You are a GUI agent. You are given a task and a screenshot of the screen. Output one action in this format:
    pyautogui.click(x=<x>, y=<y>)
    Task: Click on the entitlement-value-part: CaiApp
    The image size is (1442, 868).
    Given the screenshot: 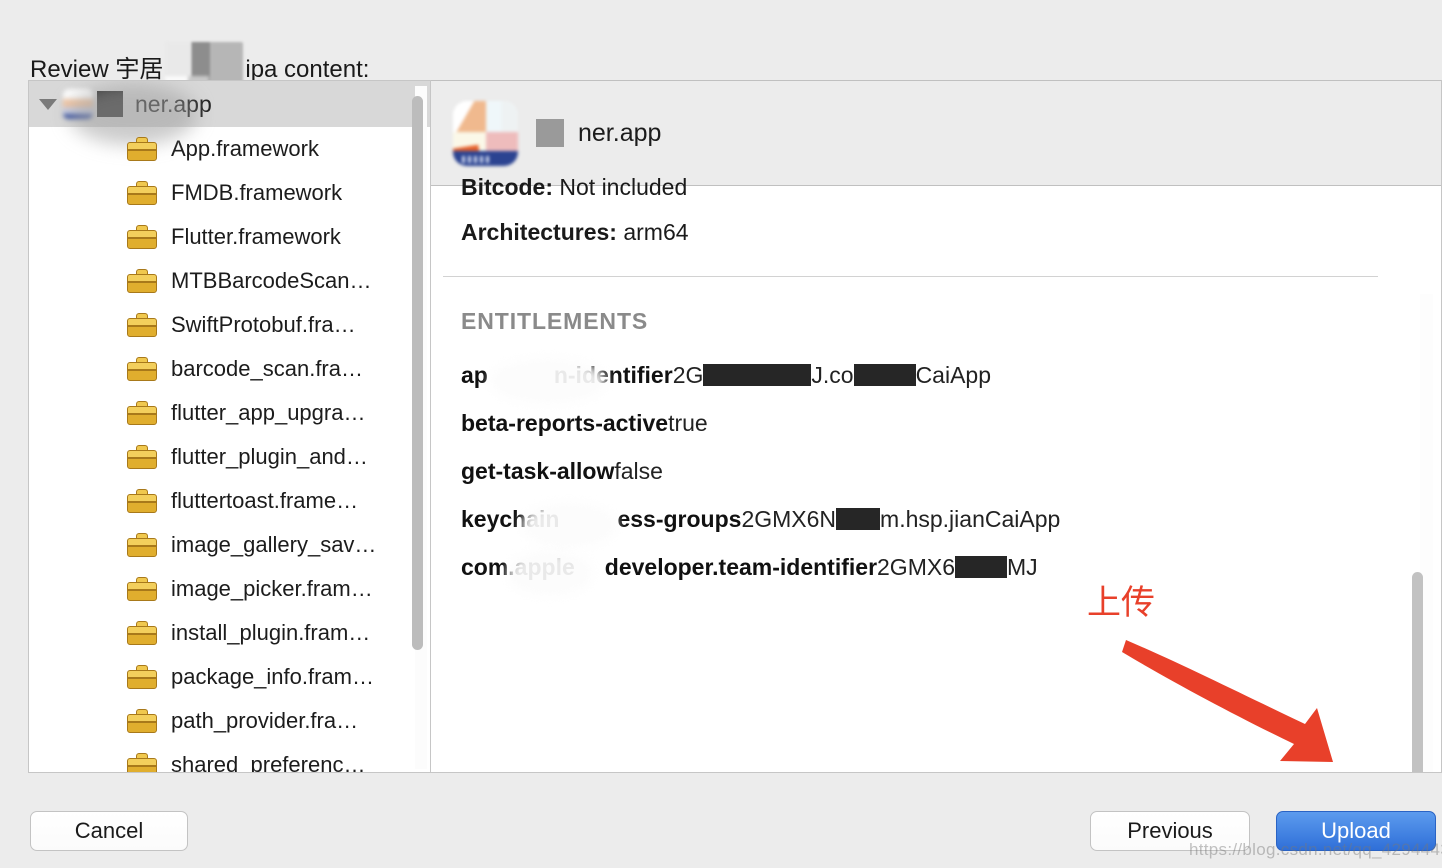 What is the action you would take?
    pyautogui.click(x=953, y=375)
    